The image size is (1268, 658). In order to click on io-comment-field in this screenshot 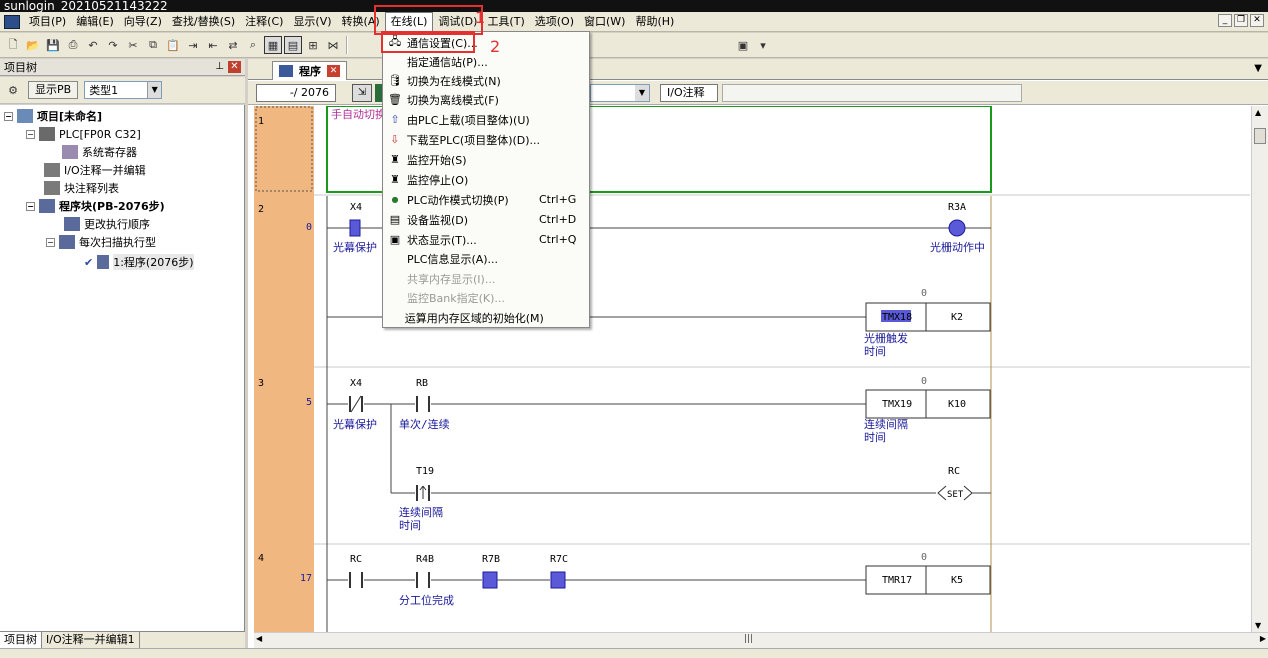, I will do `click(872, 93)`.